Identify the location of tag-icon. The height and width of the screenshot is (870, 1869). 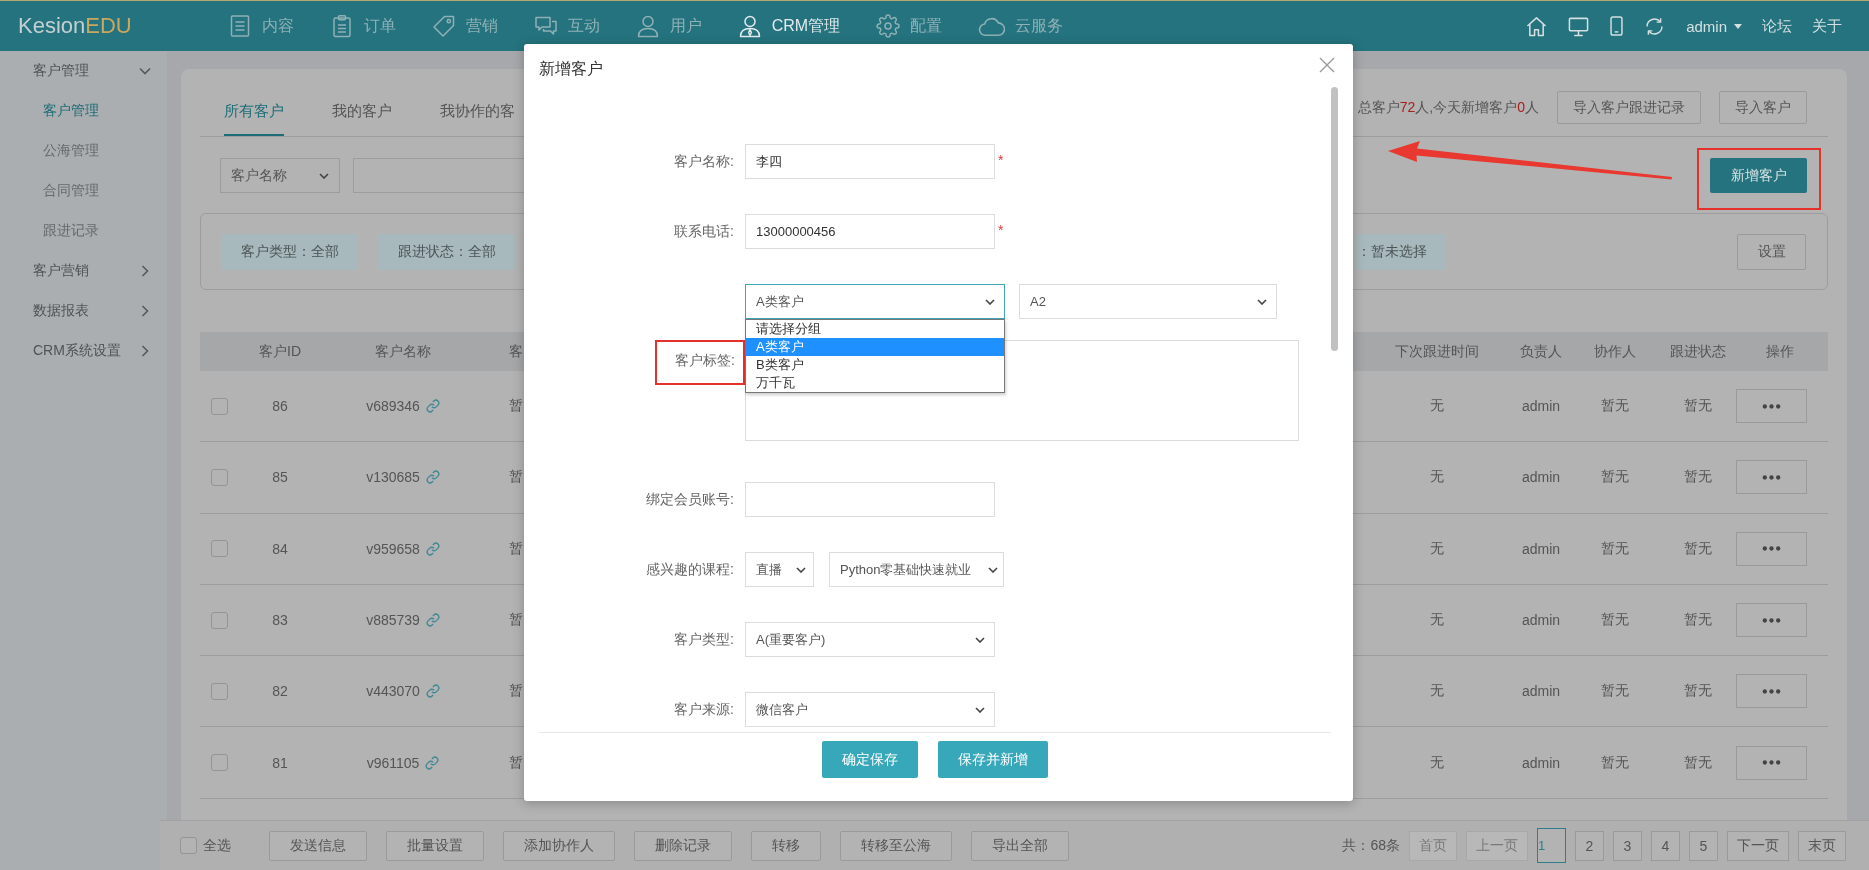
(443, 26).